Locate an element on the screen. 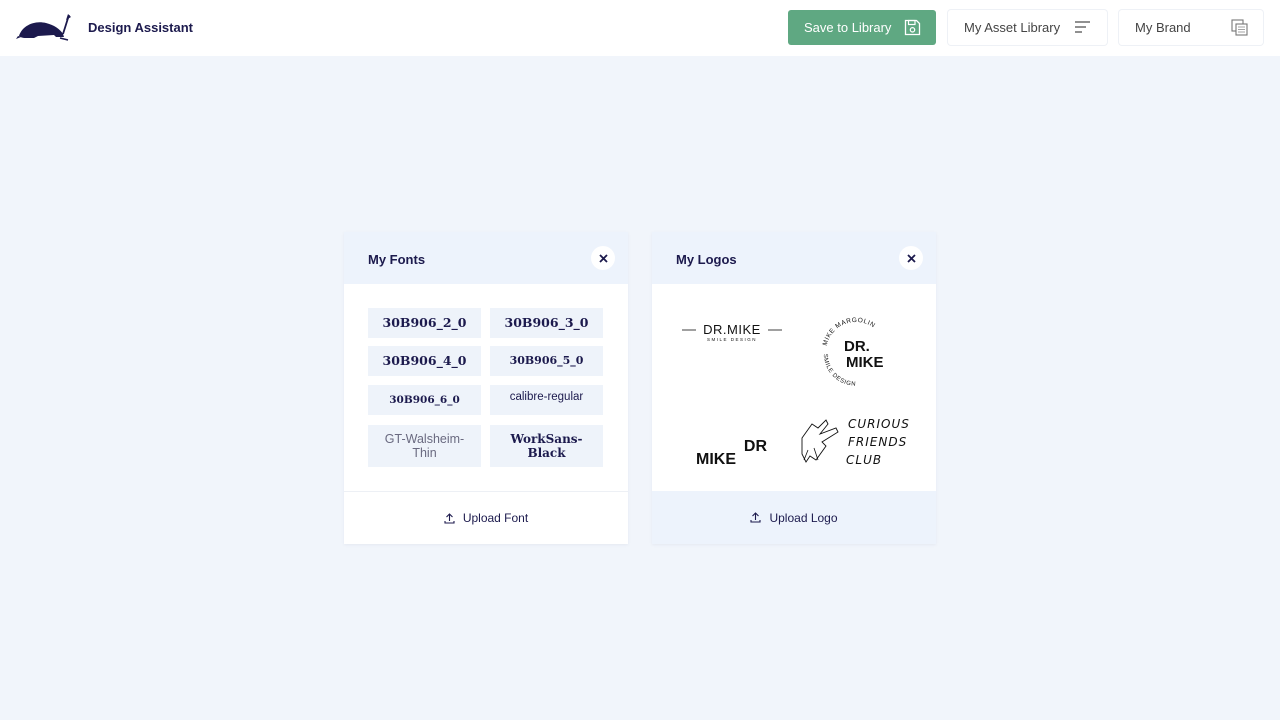 The height and width of the screenshot is (720, 1280). font-item: 30B906_6_0 is located at coordinates (424, 400).